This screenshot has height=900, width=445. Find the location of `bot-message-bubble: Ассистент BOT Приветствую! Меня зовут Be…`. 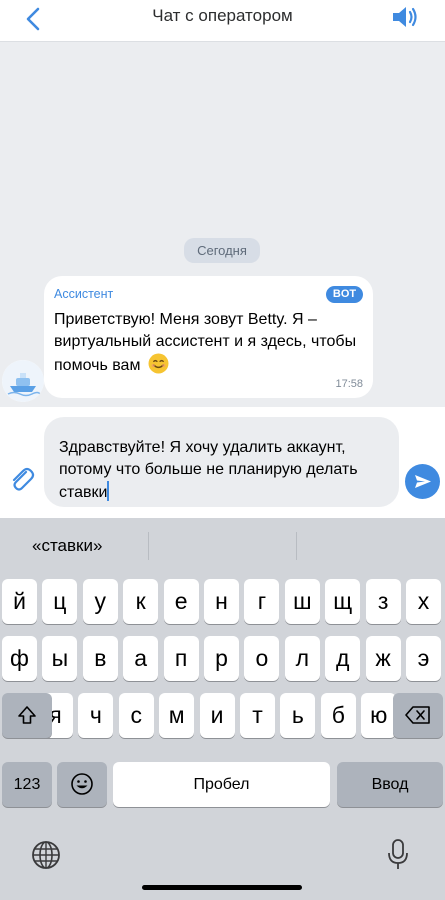

bot-message-bubble: Ассистент BOT Приветствую! Меня зовут Be… is located at coordinates (208, 337).